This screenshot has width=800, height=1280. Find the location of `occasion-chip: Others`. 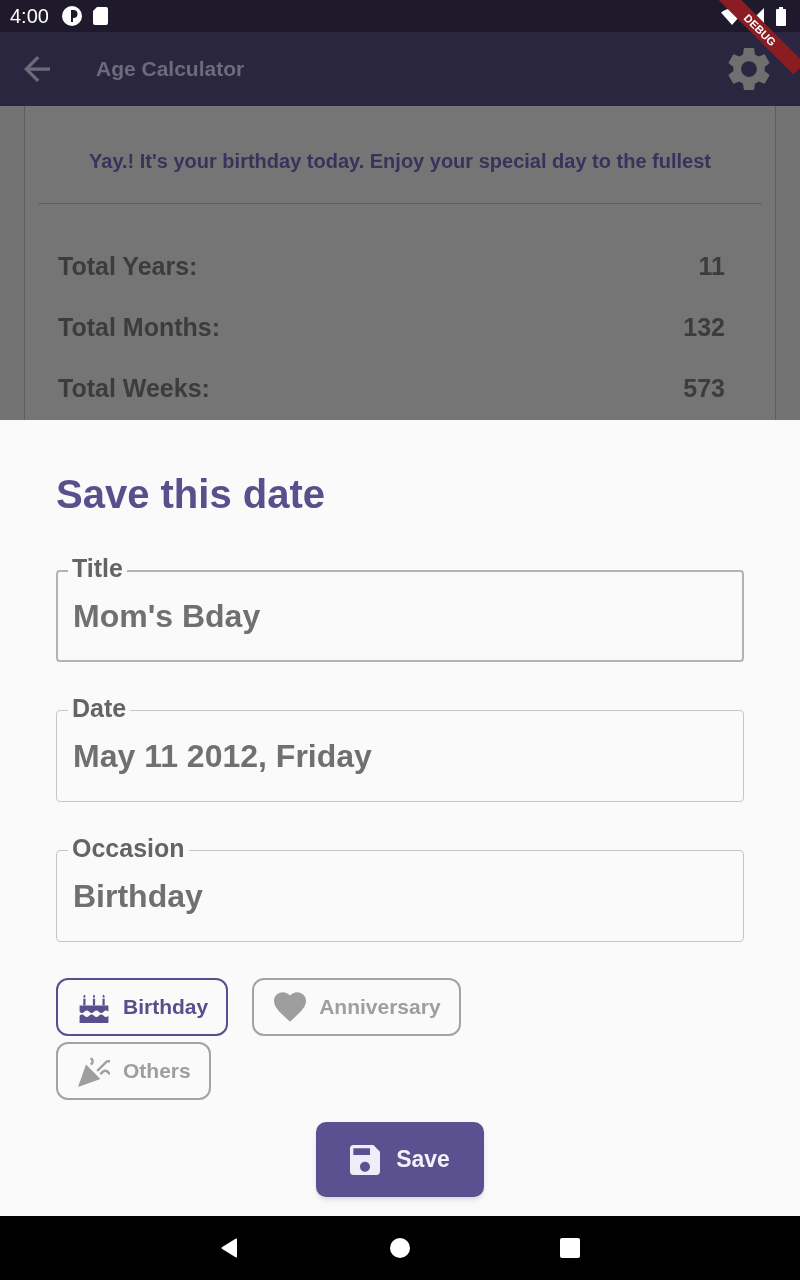

occasion-chip: Others is located at coordinates (133, 1071).